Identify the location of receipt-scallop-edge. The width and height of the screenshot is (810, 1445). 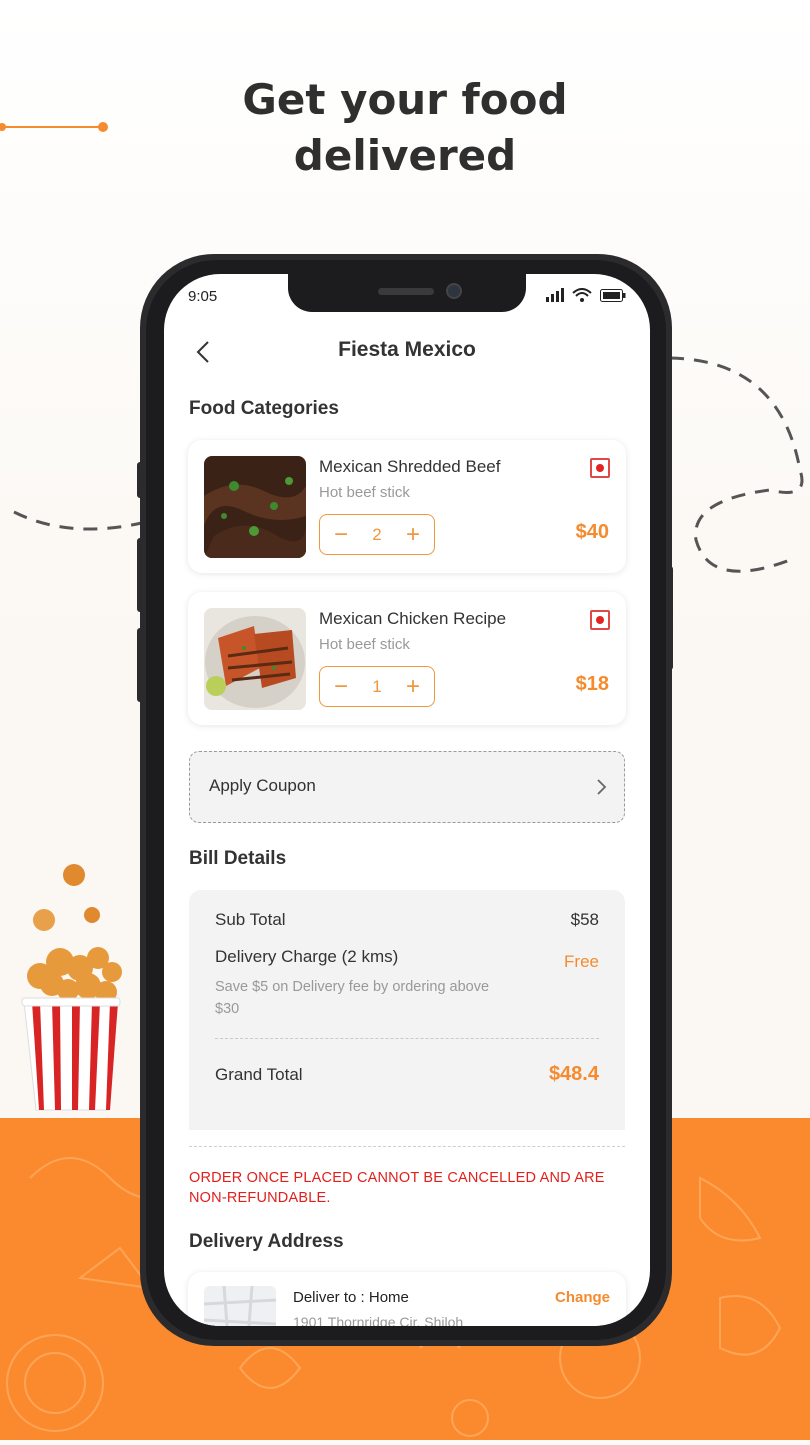
(407, 1126).